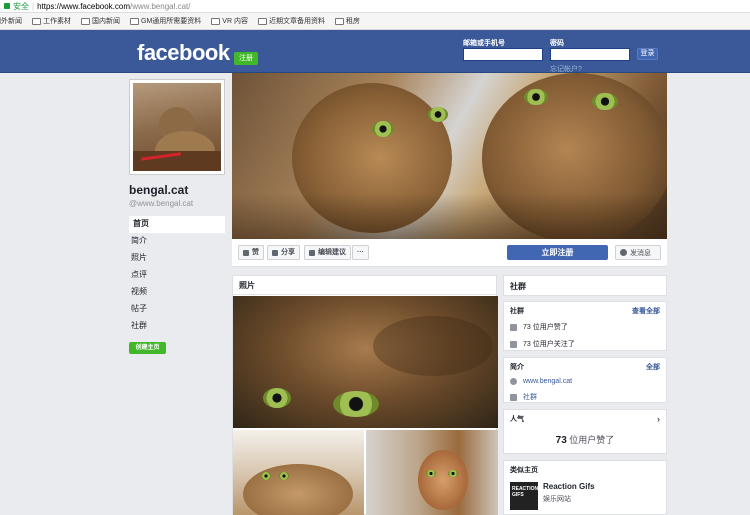 The height and width of the screenshot is (515, 750). What do you see at coordinates (585, 397) in the screenshot?
I see `category-row: 社群` at bounding box center [585, 397].